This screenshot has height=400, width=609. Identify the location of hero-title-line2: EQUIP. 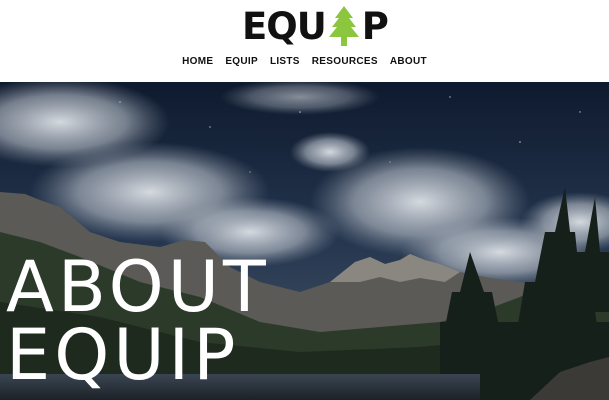
(123, 355).